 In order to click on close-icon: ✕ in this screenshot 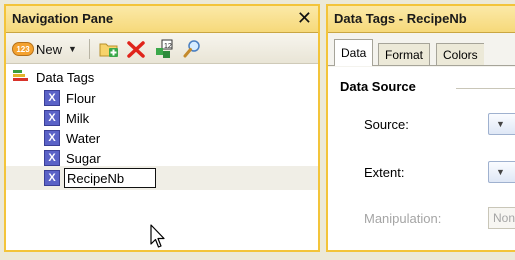, I will do `click(304, 18)`.